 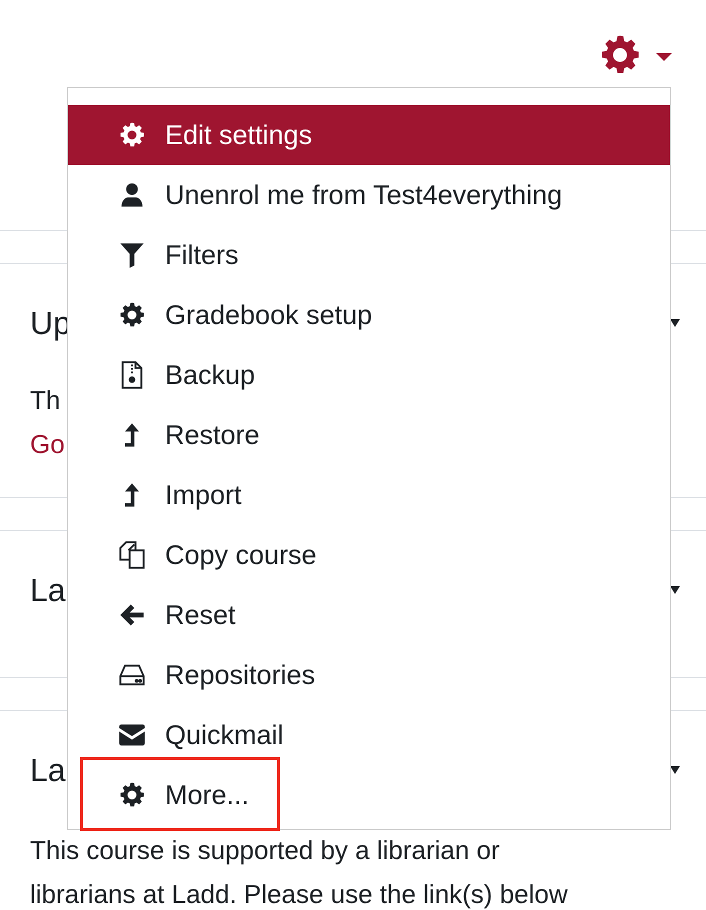 What do you see at coordinates (369, 315) in the screenshot?
I see `menu-item: Gradebook setup` at bounding box center [369, 315].